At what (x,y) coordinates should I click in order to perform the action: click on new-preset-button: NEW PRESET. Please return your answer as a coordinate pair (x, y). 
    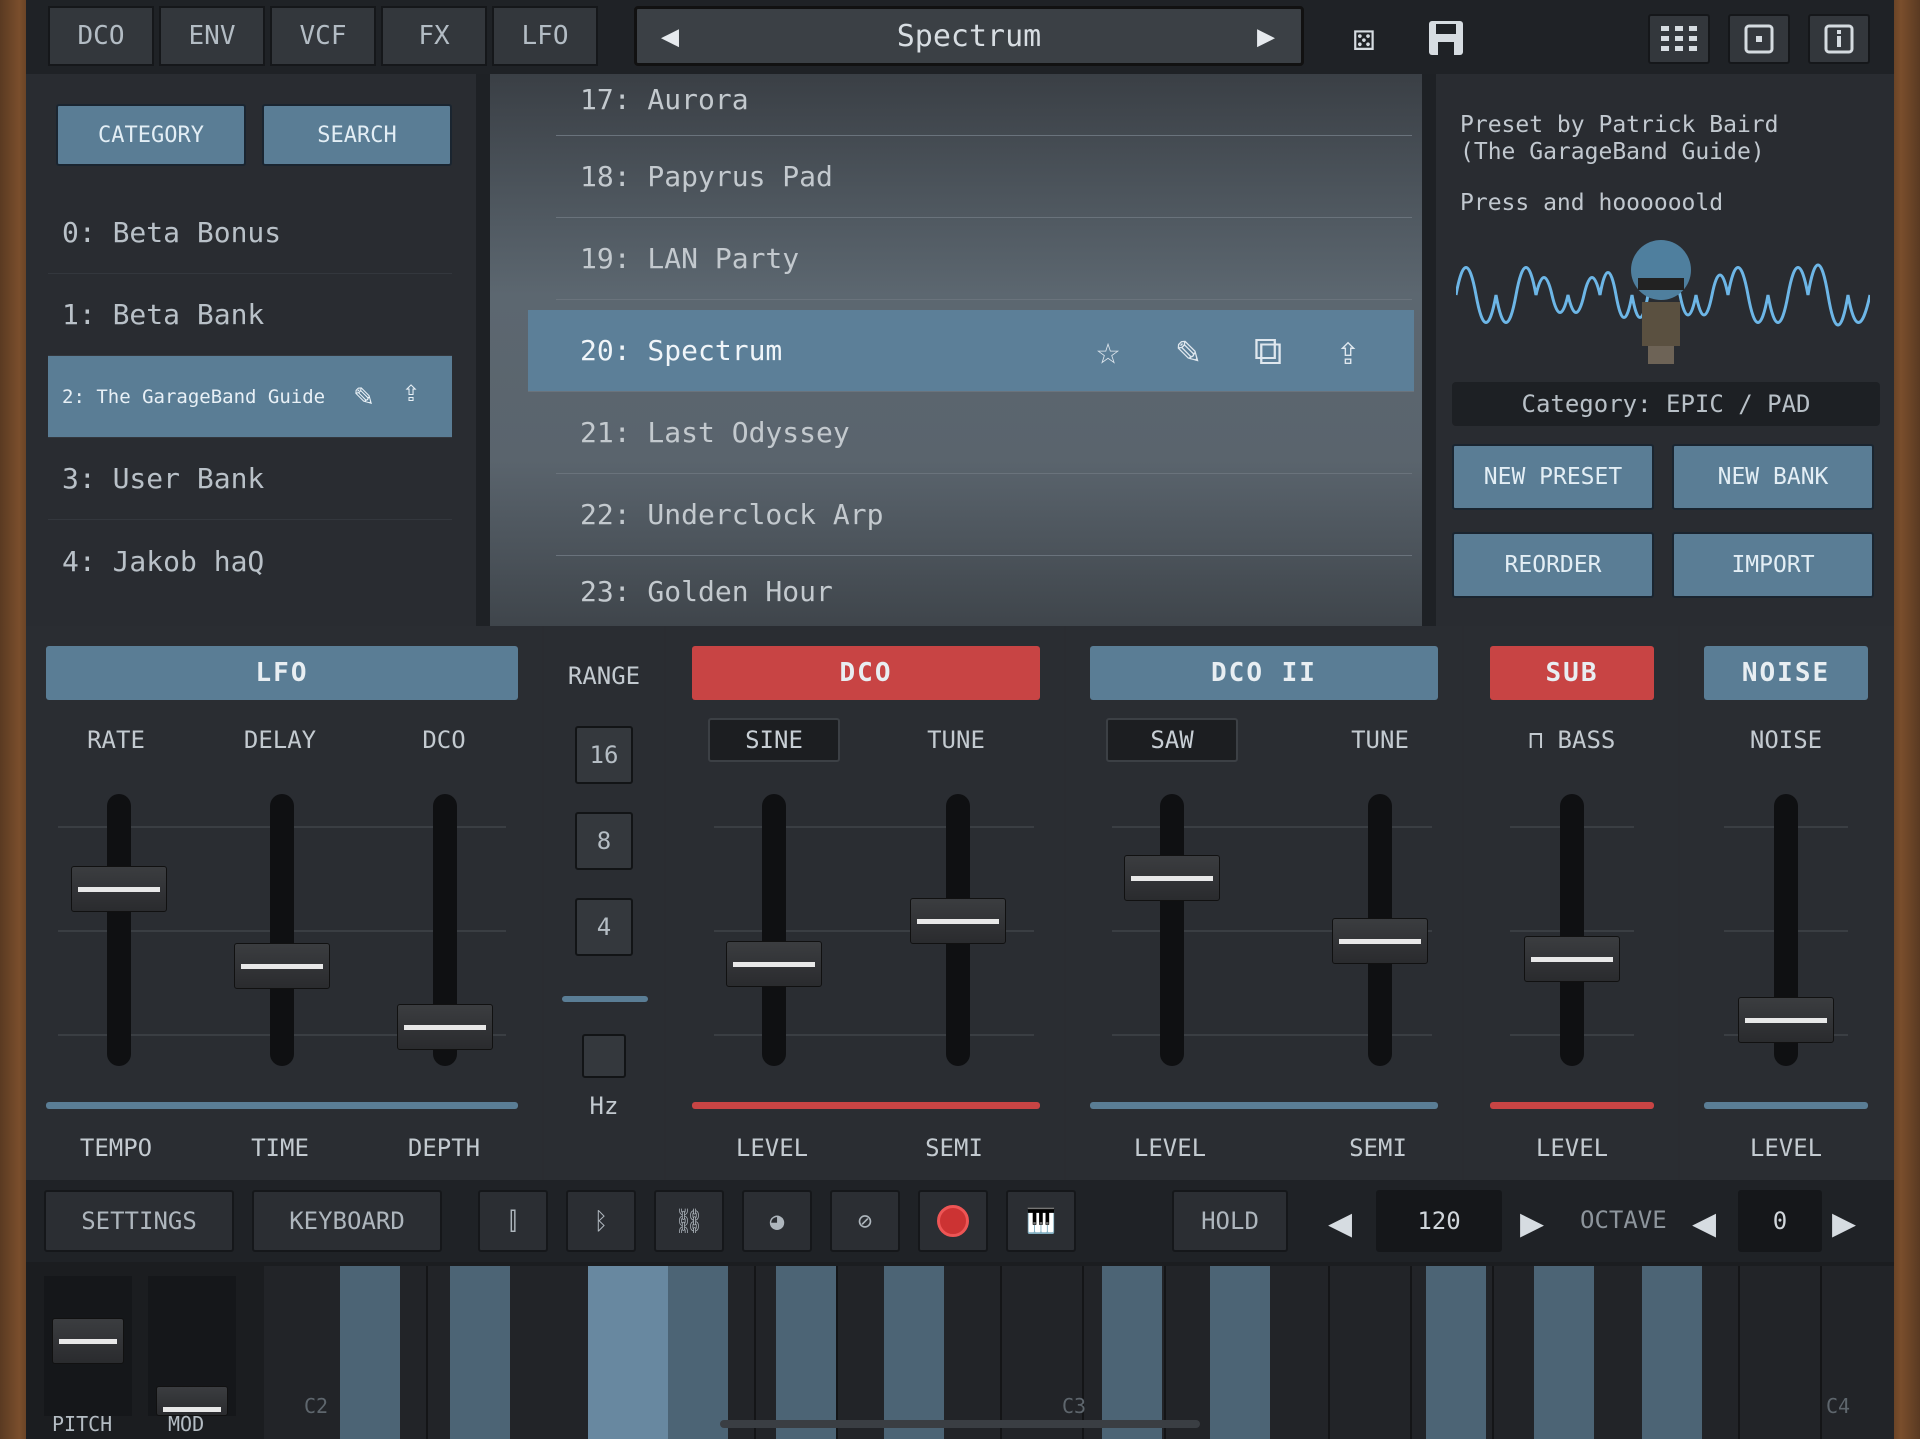
    Looking at the image, I should click on (1553, 477).